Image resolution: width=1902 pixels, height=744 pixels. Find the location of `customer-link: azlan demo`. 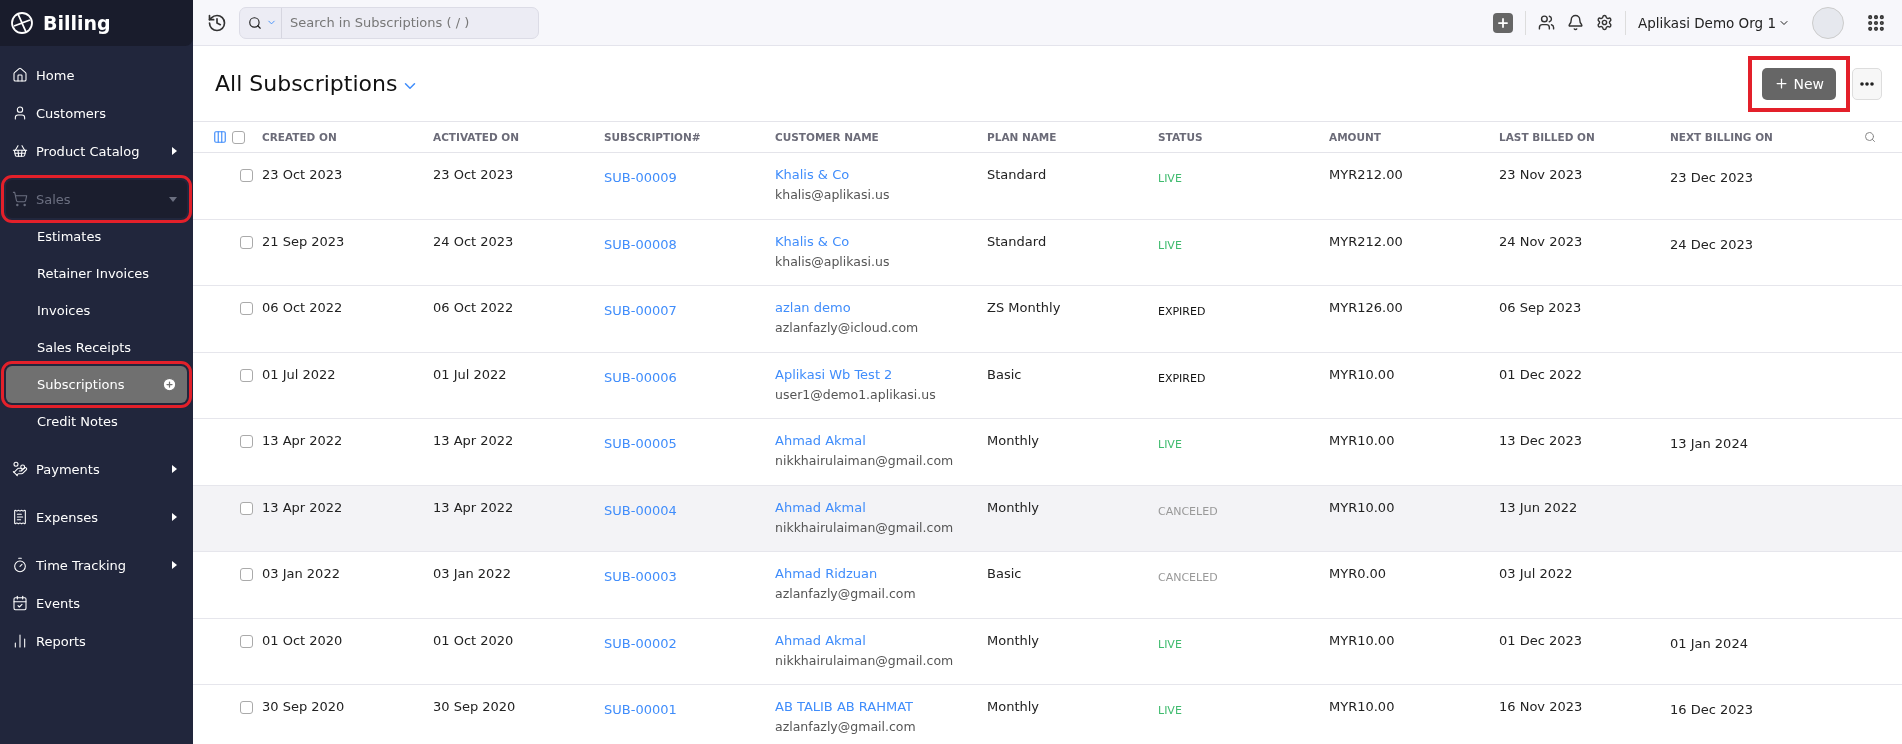

customer-link: azlan demo is located at coordinates (881, 307).